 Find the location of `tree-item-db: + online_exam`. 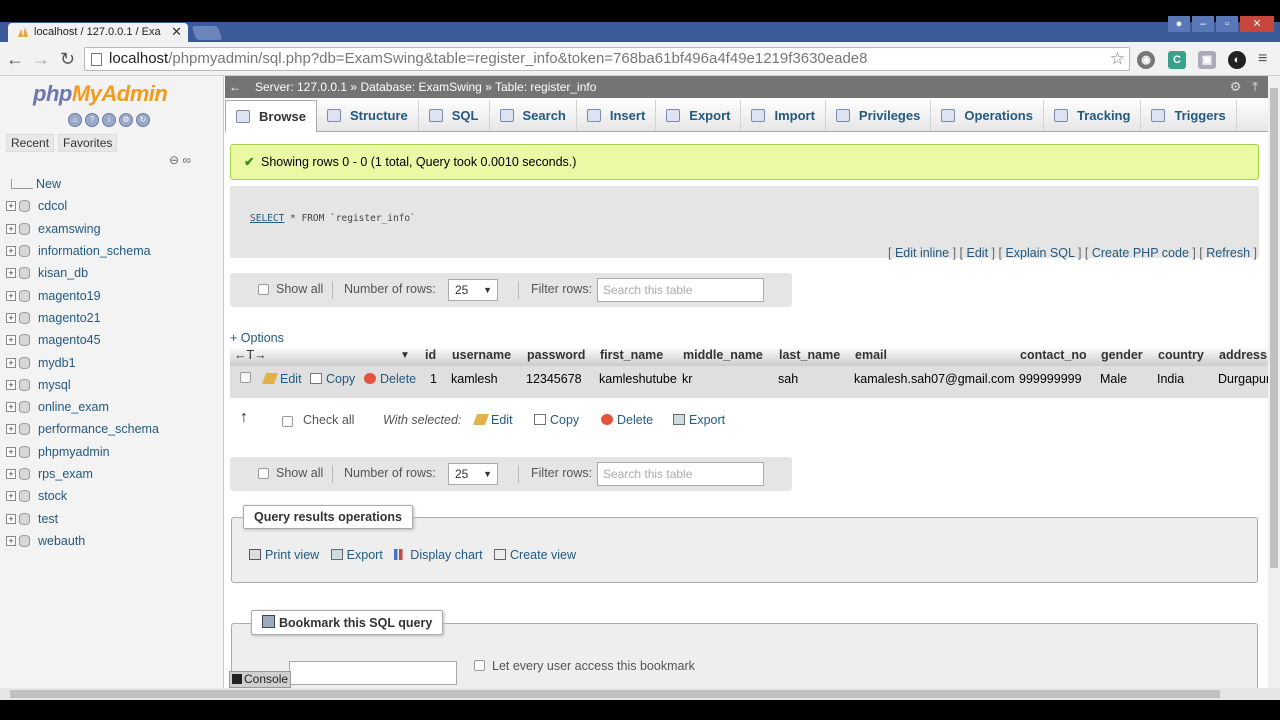

tree-item-db: + online_exam is located at coordinates (82, 407).